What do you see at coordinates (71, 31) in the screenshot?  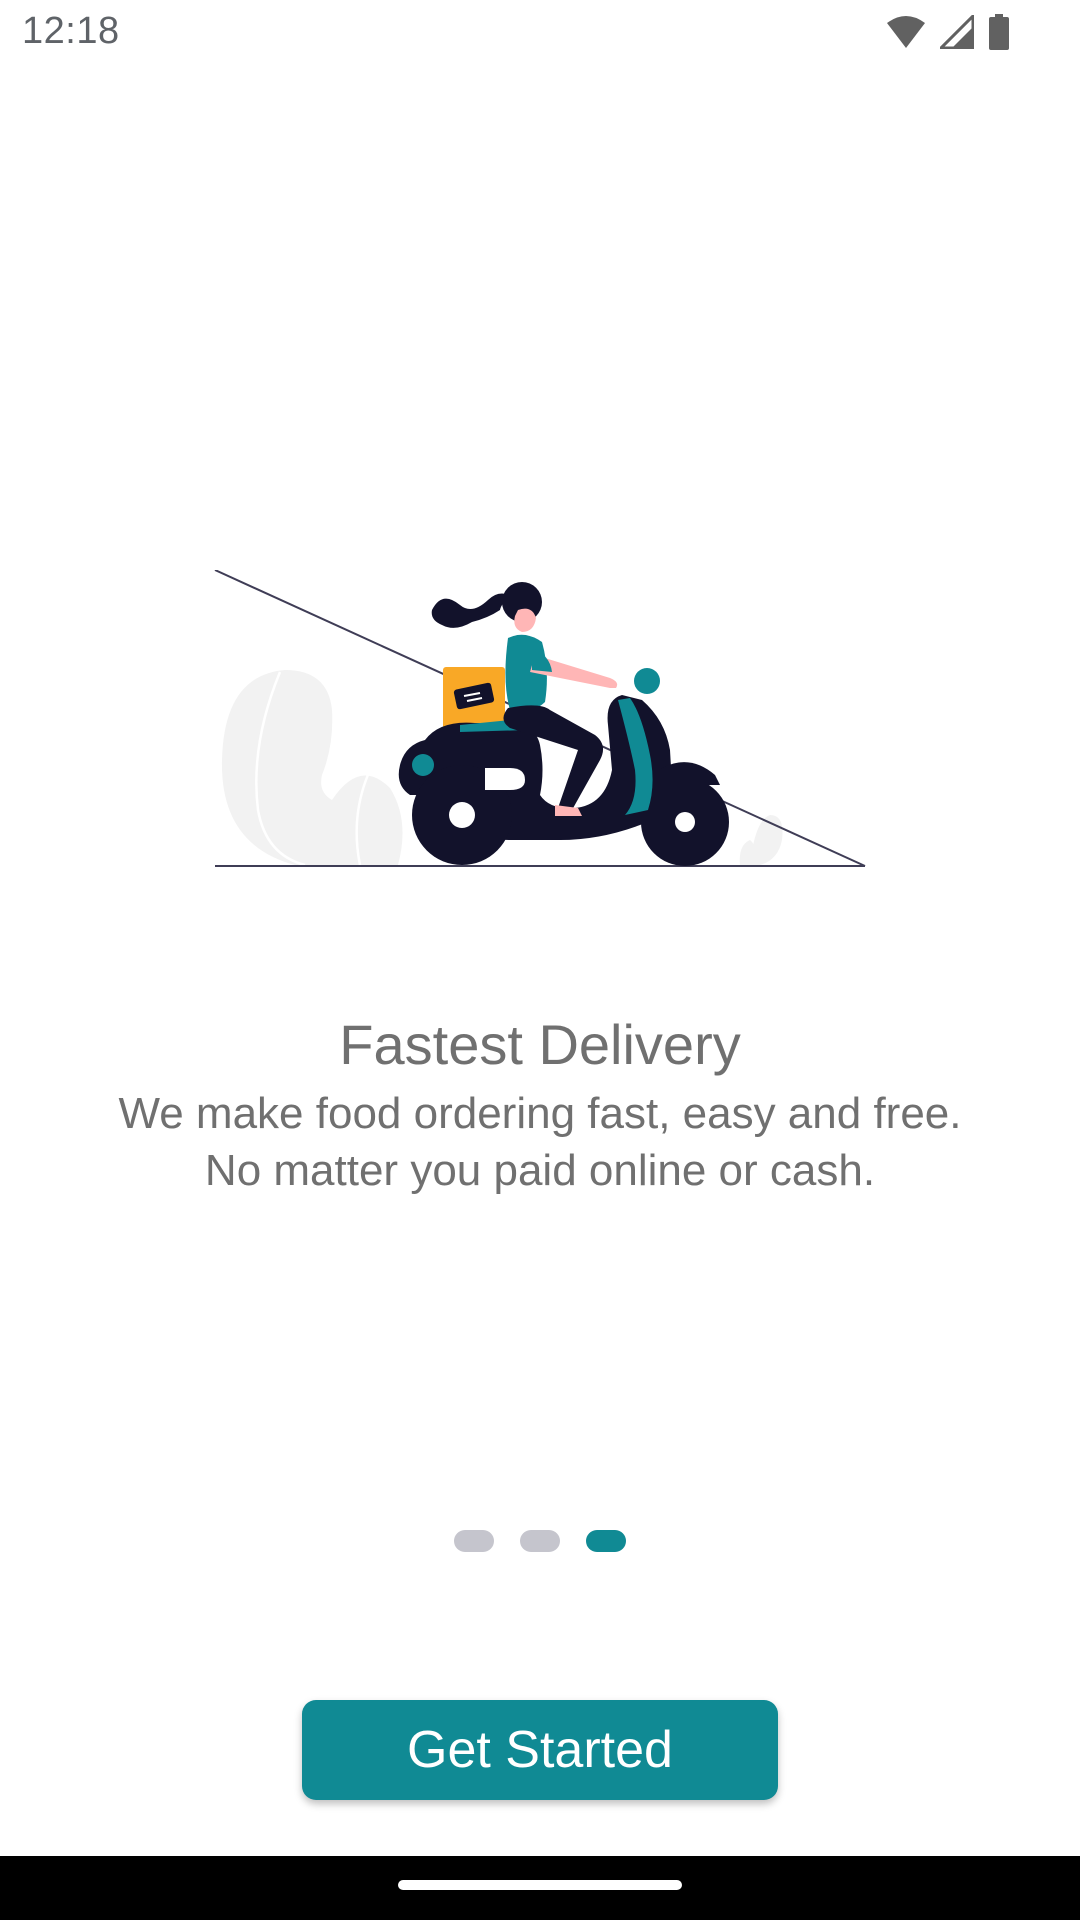 I see `status-time: 12:18` at bounding box center [71, 31].